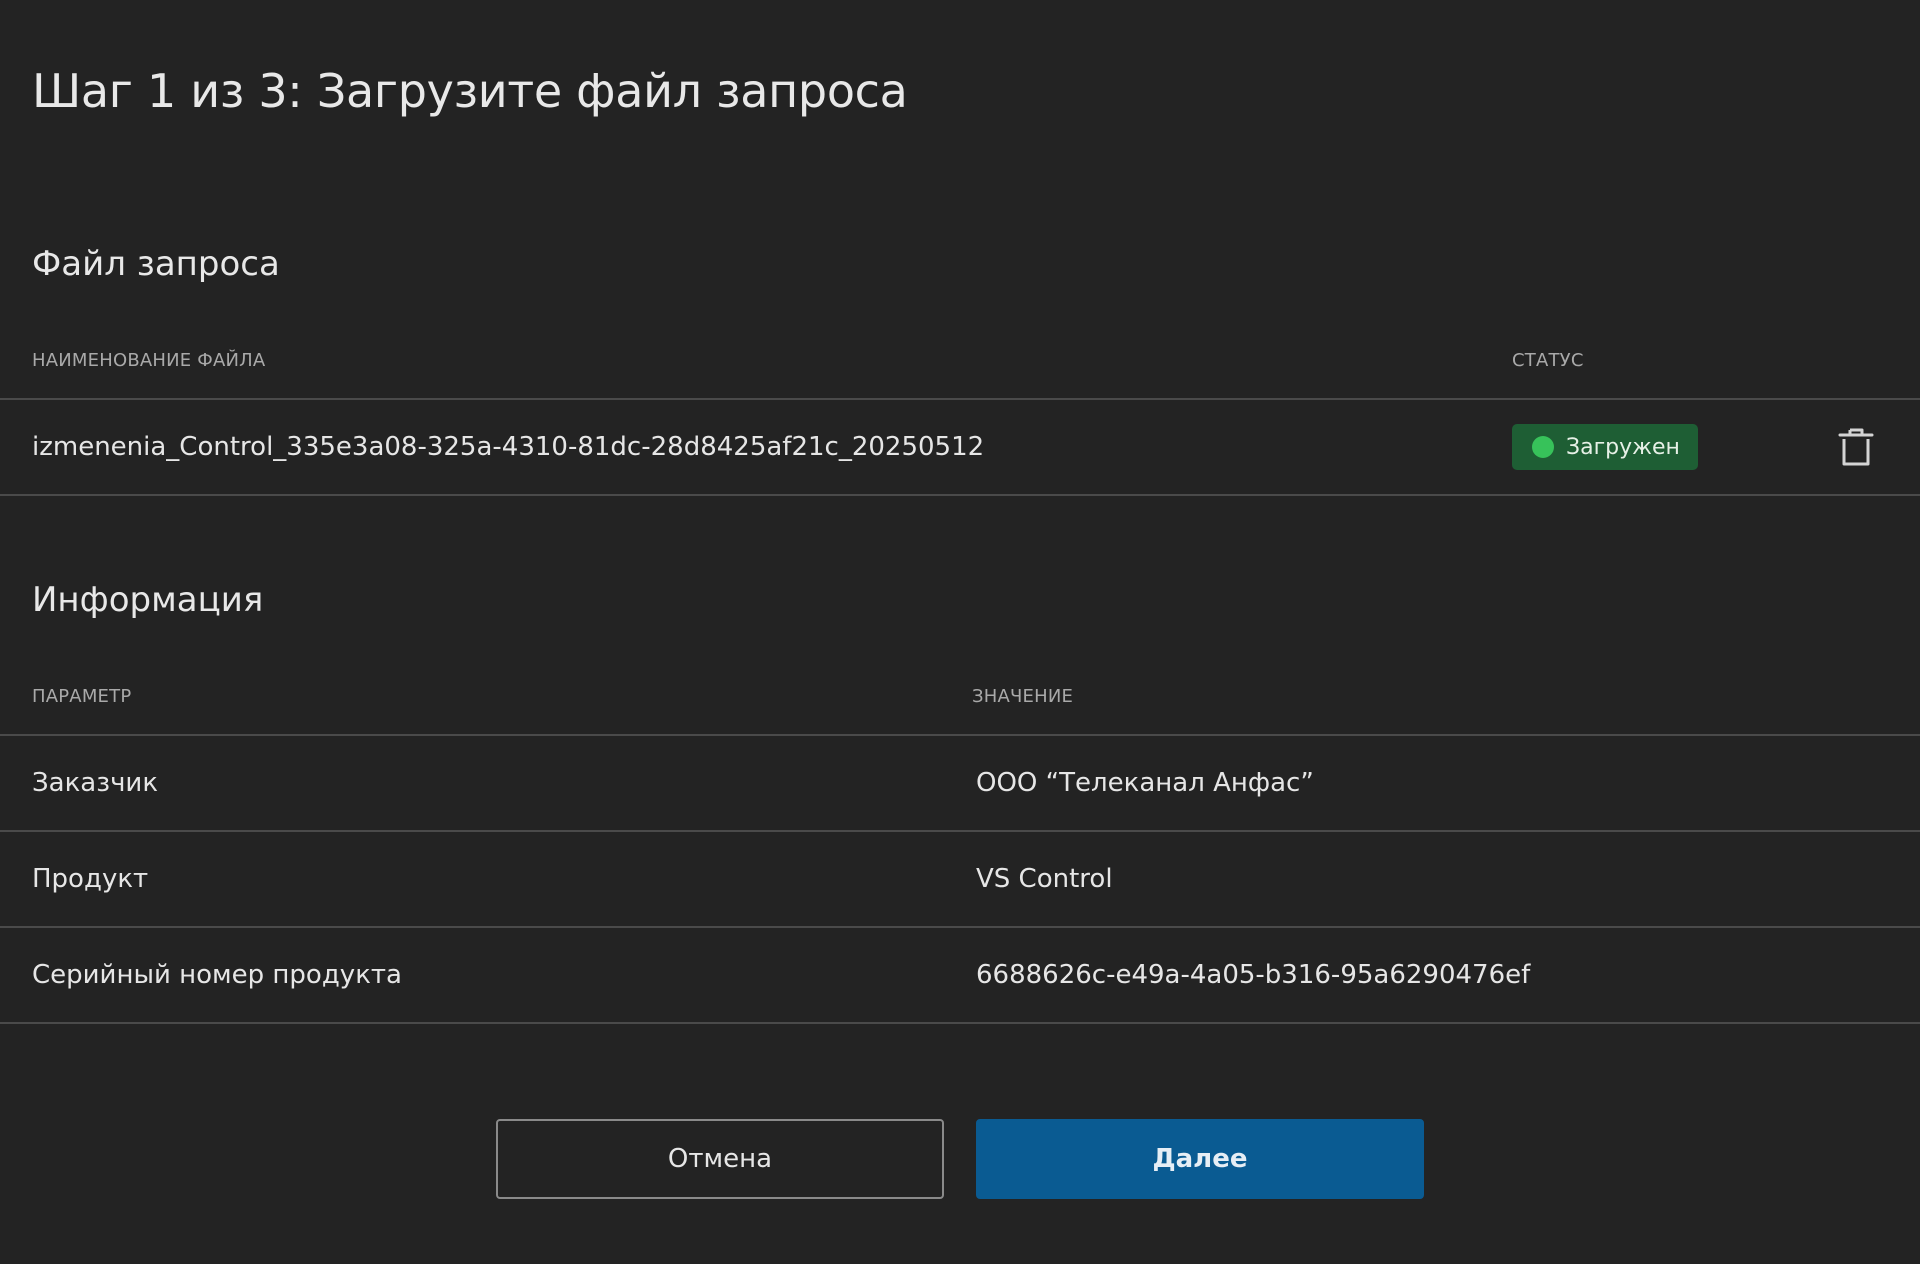 This screenshot has width=1920, height=1264. I want to click on delete-file-button, so click(1856, 447).